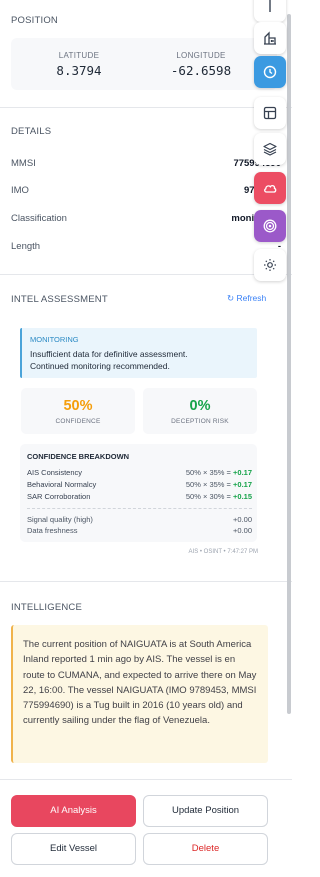  What do you see at coordinates (289, 364) in the screenshot?
I see `scrollbar` at bounding box center [289, 364].